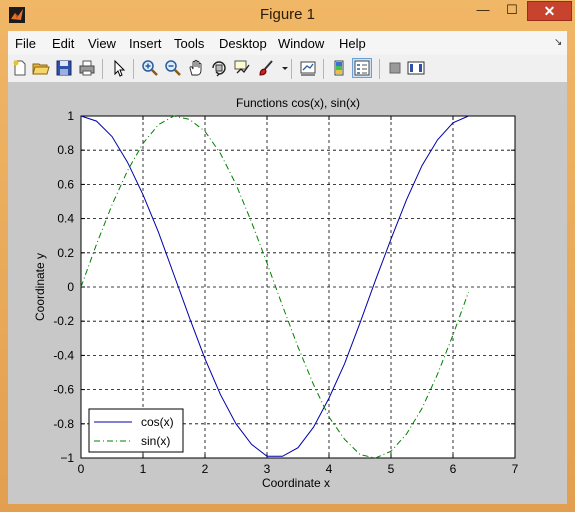 The height and width of the screenshot is (512, 575). I want to click on x-tick-label: 6, so click(453, 469).